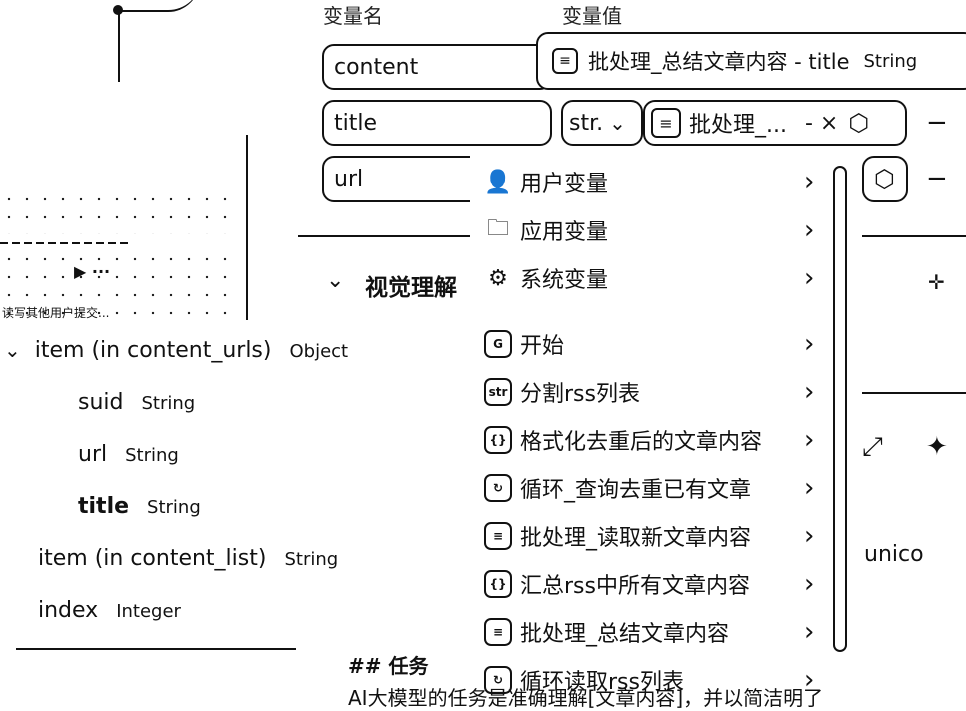 This screenshot has height=711, width=966. What do you see at coordinates (437, 67) in the screenshot?
I see `var-name-input-content: content` at bounding box center [437, 67].